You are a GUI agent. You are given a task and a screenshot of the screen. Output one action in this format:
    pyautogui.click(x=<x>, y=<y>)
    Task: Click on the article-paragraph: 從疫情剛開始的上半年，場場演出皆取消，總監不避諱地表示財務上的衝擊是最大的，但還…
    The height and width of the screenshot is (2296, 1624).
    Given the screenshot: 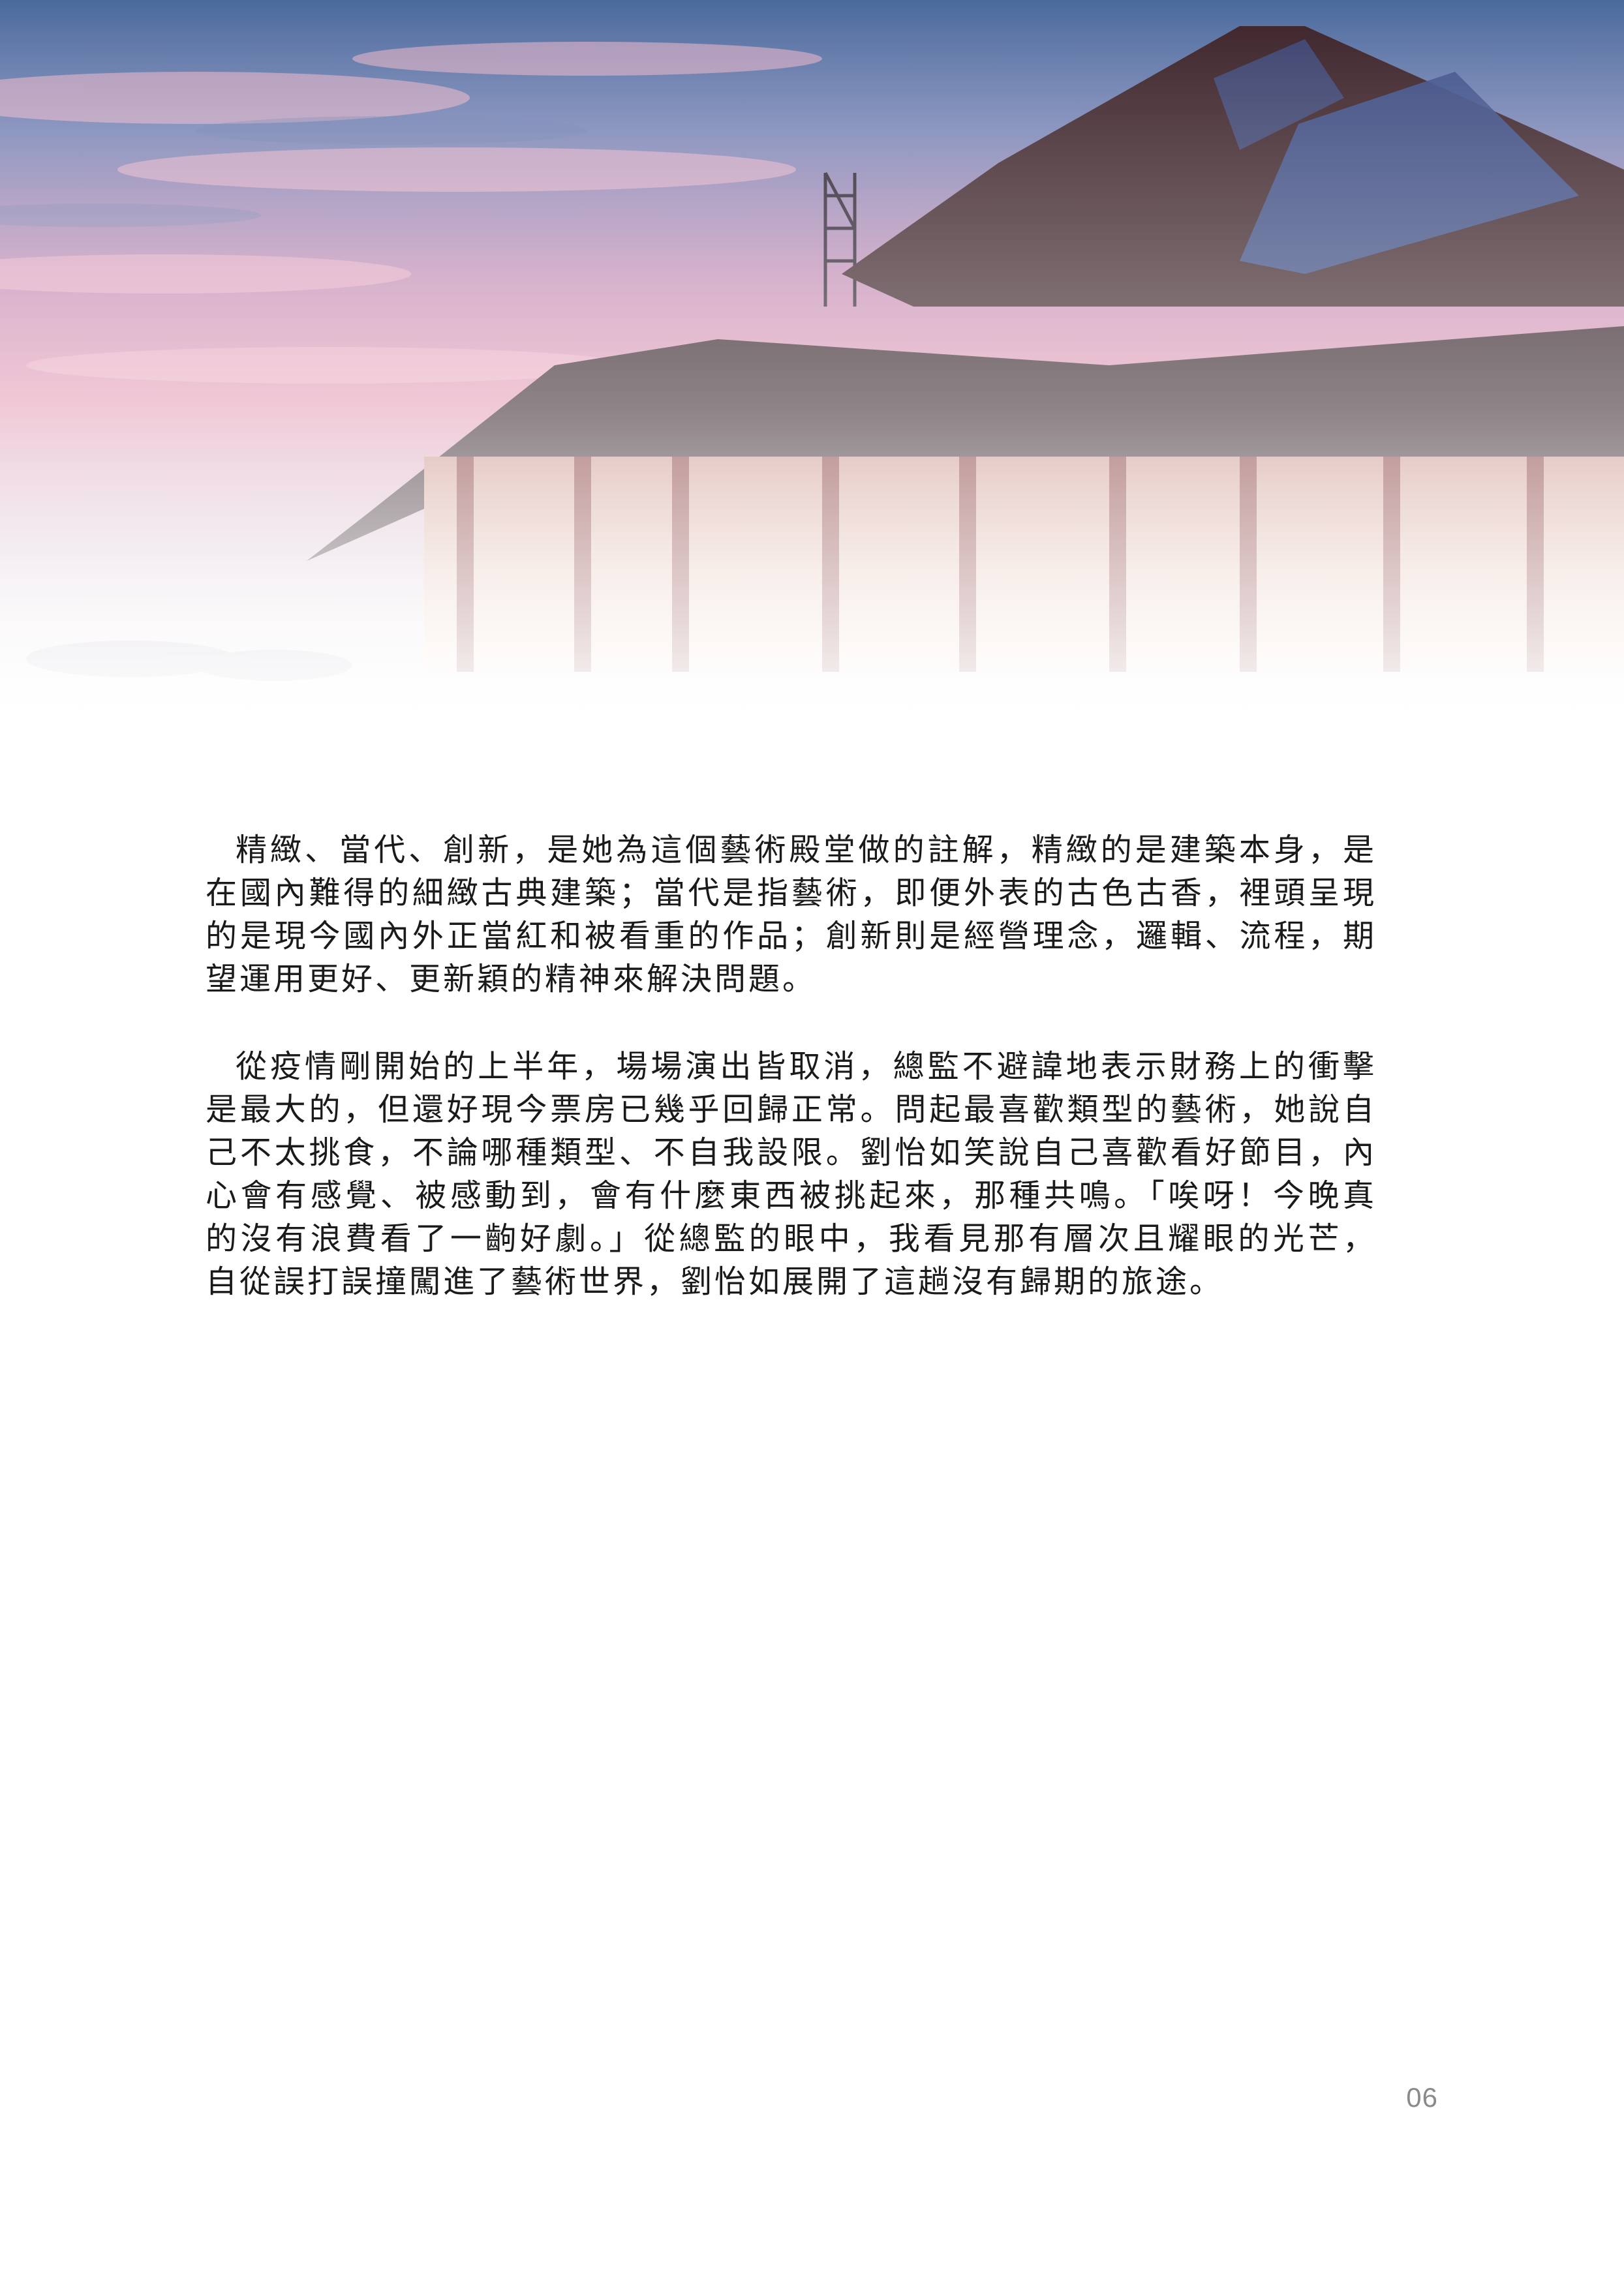 What is the action you would take?
    pyautogui.click(x=792, y=1174)
    